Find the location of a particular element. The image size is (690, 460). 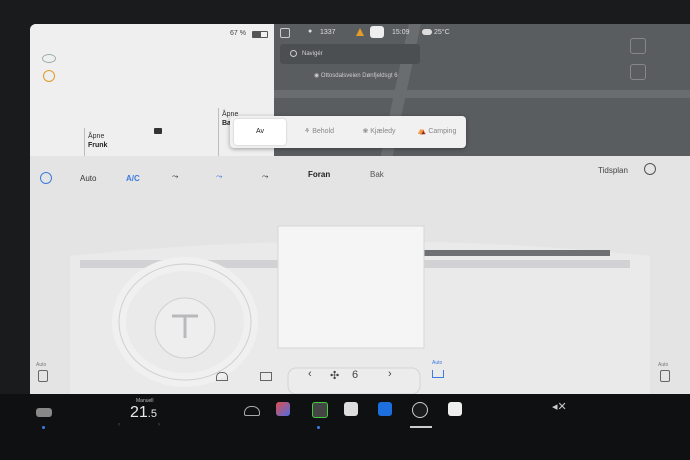

mode-keep-label: Behold is located at coordinates (323, 131).